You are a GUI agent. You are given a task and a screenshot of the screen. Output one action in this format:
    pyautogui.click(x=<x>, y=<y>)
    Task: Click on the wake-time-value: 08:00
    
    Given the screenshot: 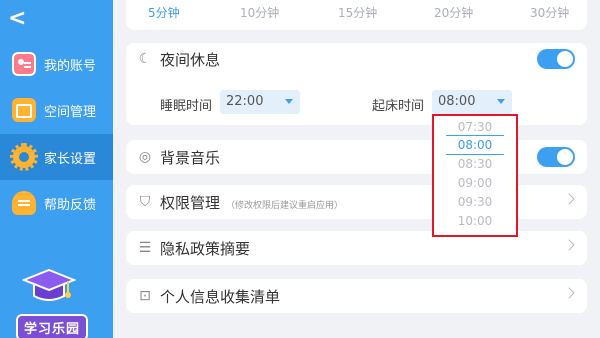 What is the action you would take?
    pyautogui.click(x=457, y=101)
    